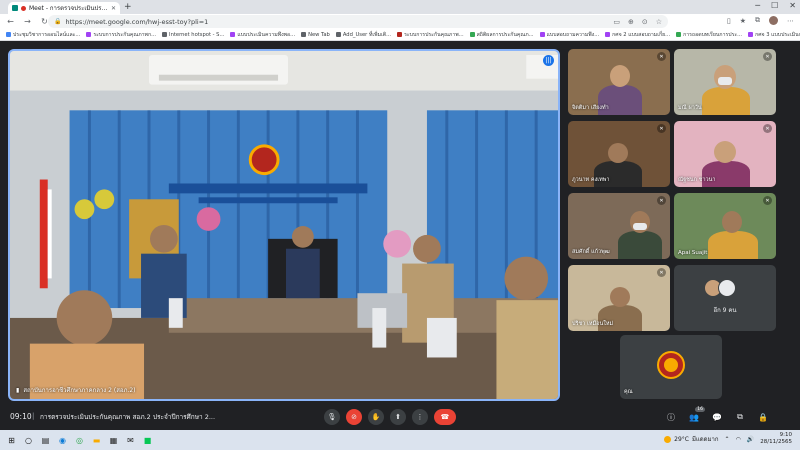 This screenshot has height=450, width=800. I want to click on meeting-info-icon: ⓘ, so click(671, 417).